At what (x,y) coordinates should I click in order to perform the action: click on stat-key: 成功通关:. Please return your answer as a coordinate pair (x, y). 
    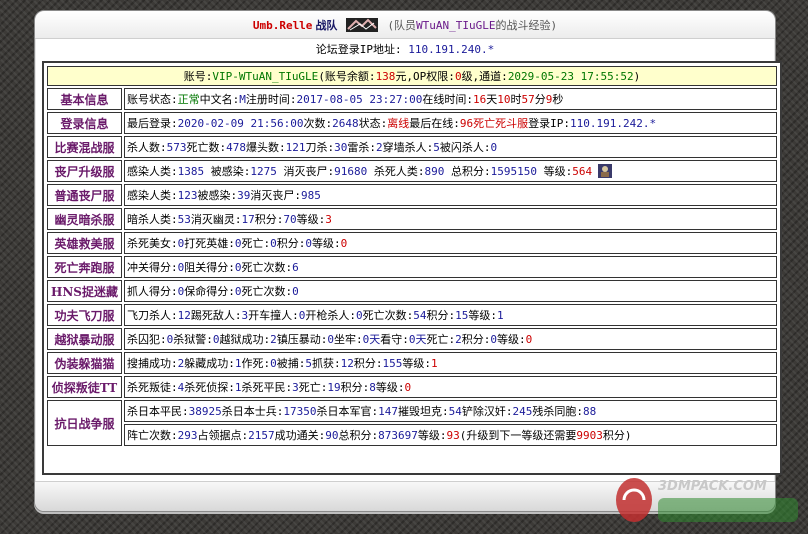
    Looking at the image, I should click on (300, 435).